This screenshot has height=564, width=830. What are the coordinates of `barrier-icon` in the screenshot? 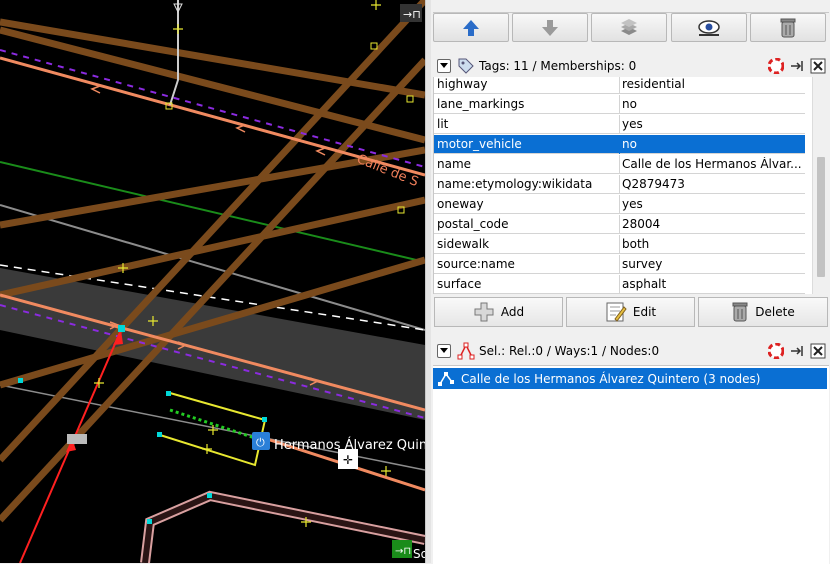 It's located at (77, 439).